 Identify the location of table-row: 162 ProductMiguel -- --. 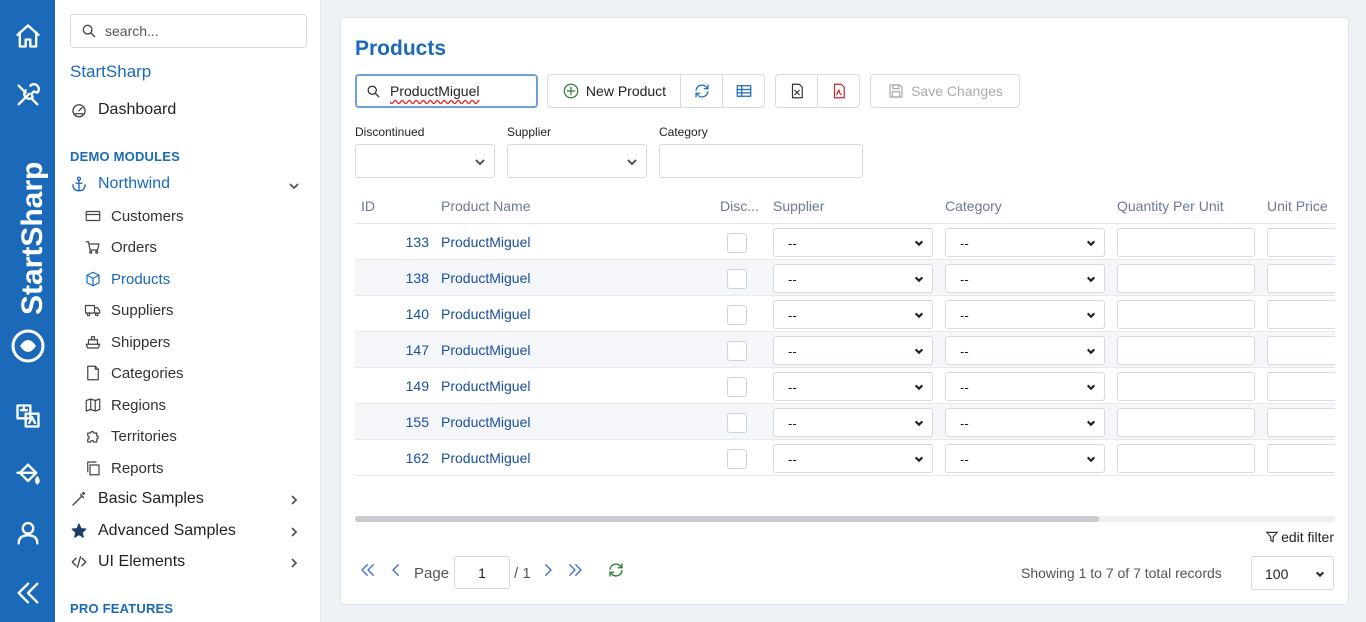
(845, 458).